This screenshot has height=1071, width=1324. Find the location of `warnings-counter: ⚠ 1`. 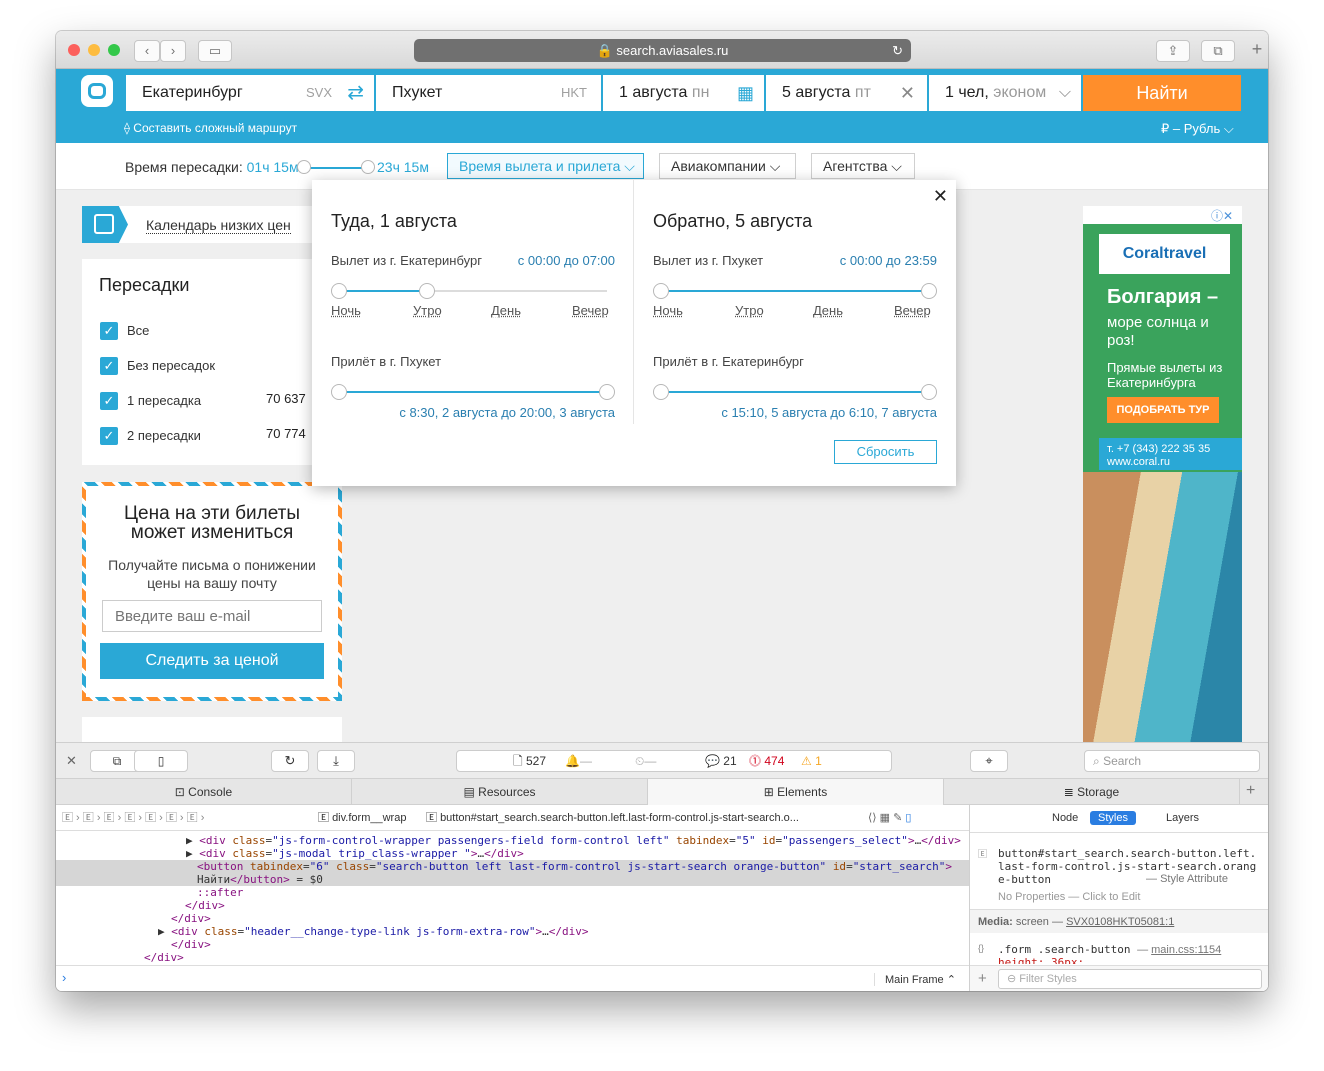

warnings-counter: ⚠ 1 is located at coordinates (811, 761).